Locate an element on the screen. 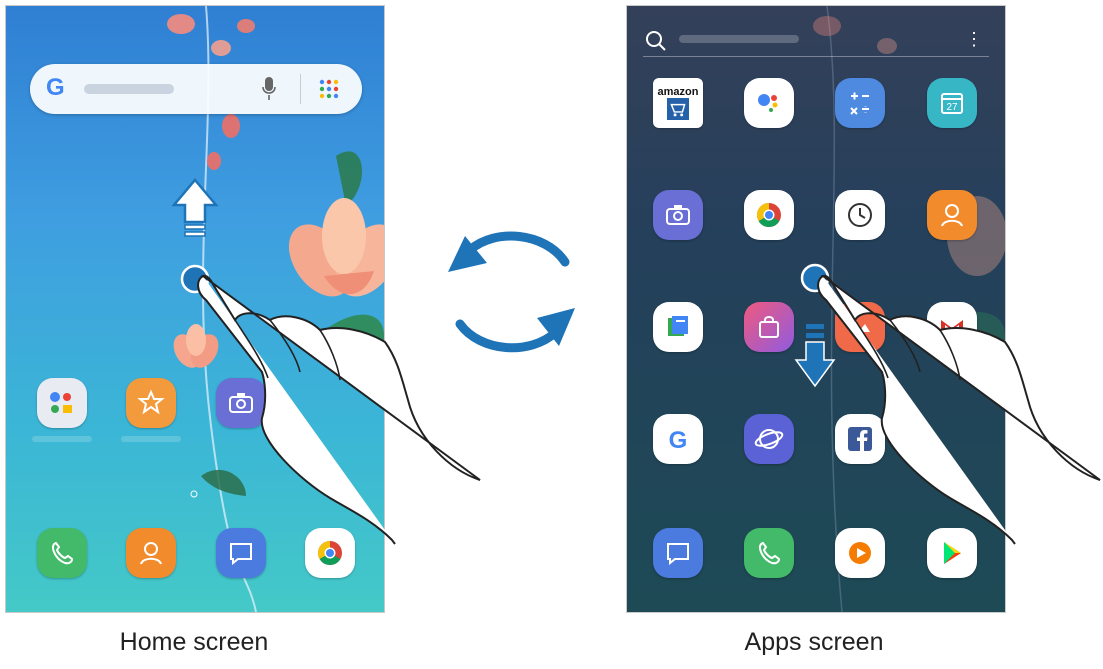 This screenshot has width=1103, height=669. swipe-up-arrow-icon is located at coordinates (195, 207).